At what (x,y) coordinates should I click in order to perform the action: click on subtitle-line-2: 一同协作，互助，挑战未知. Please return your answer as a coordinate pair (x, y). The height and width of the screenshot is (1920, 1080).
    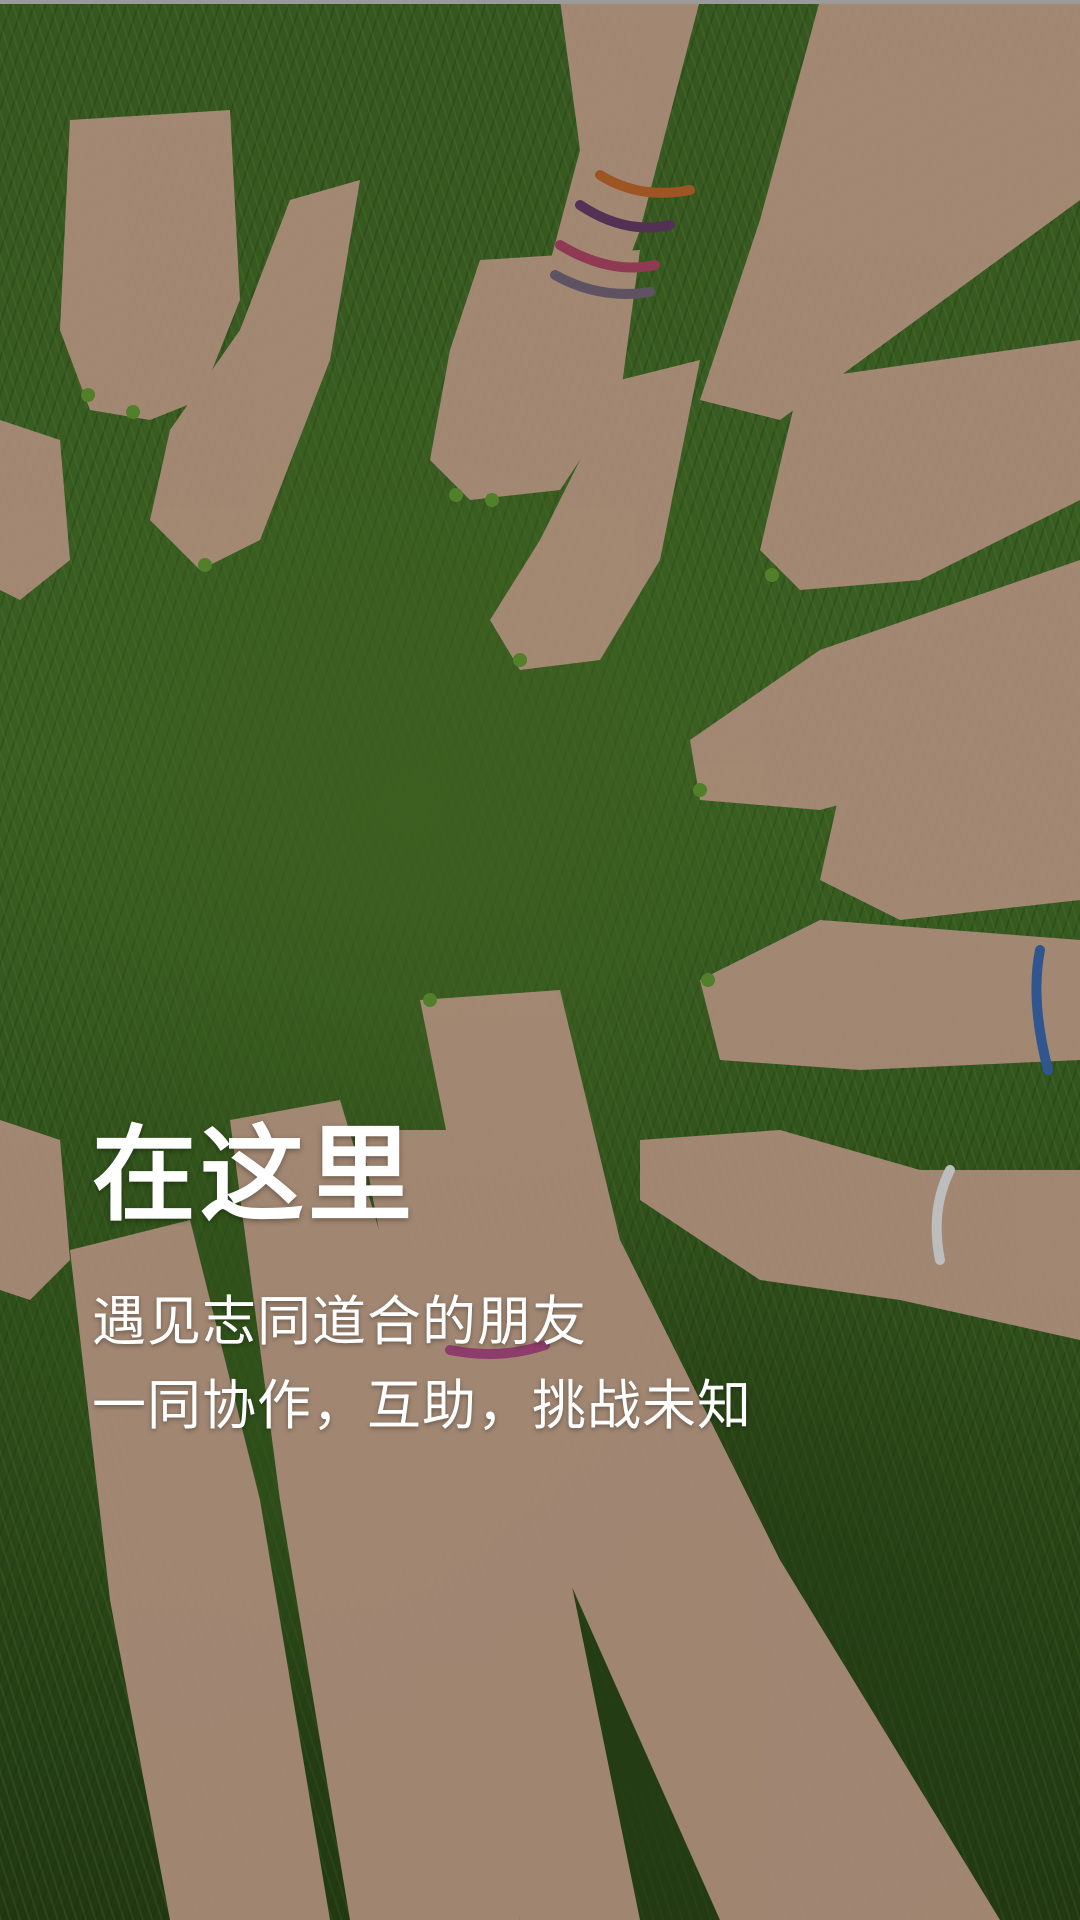
    Looking at the image, I should click on (422, 1405).